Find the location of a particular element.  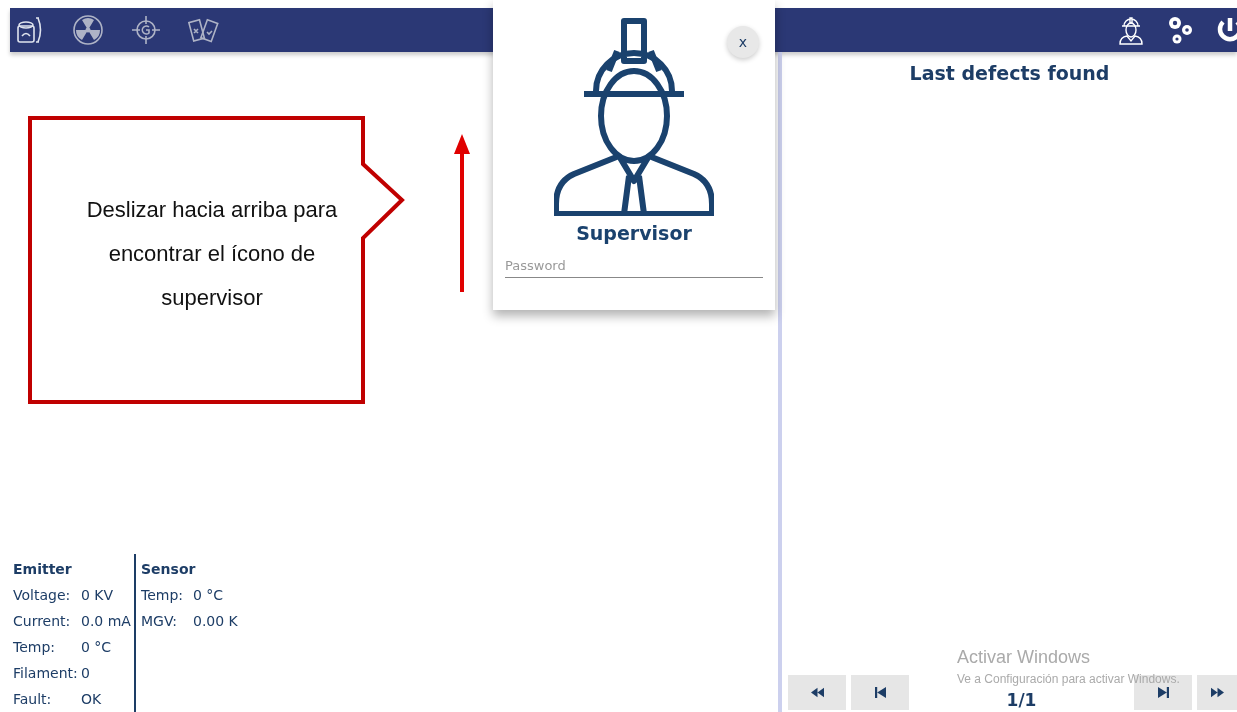

supervisor-icon is located at coordinates (634, 116).